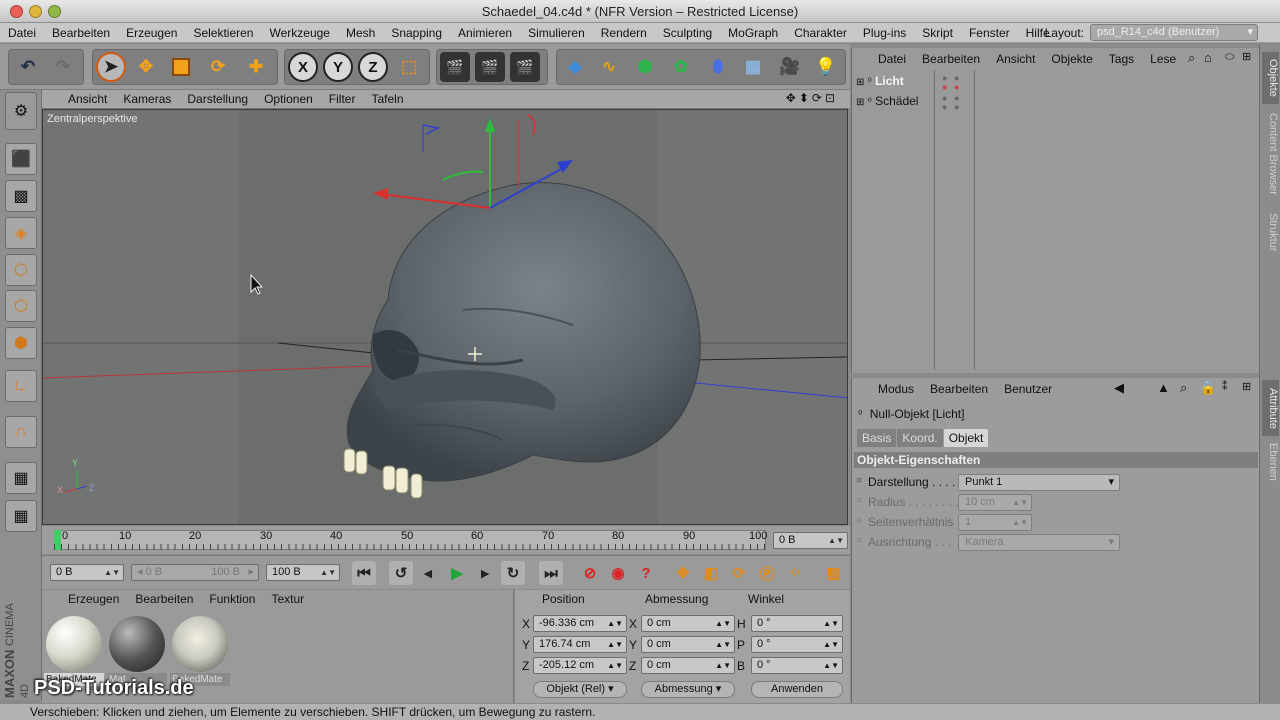 Image resolution: width=1280 pixels, height=720 pixels. Describe the element at coordinates (74, 650) in the screenshot. I see `material-swatch: BakedMate` at that location.